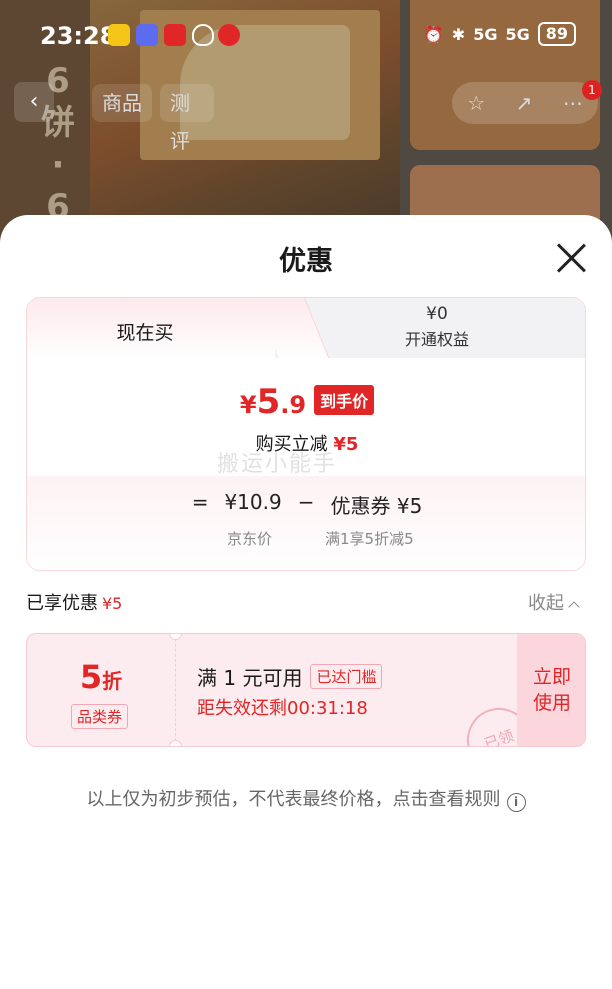 This screenshot has width=612, height=989. I want to click on membership-label: 开通权益, so click(436, 339).